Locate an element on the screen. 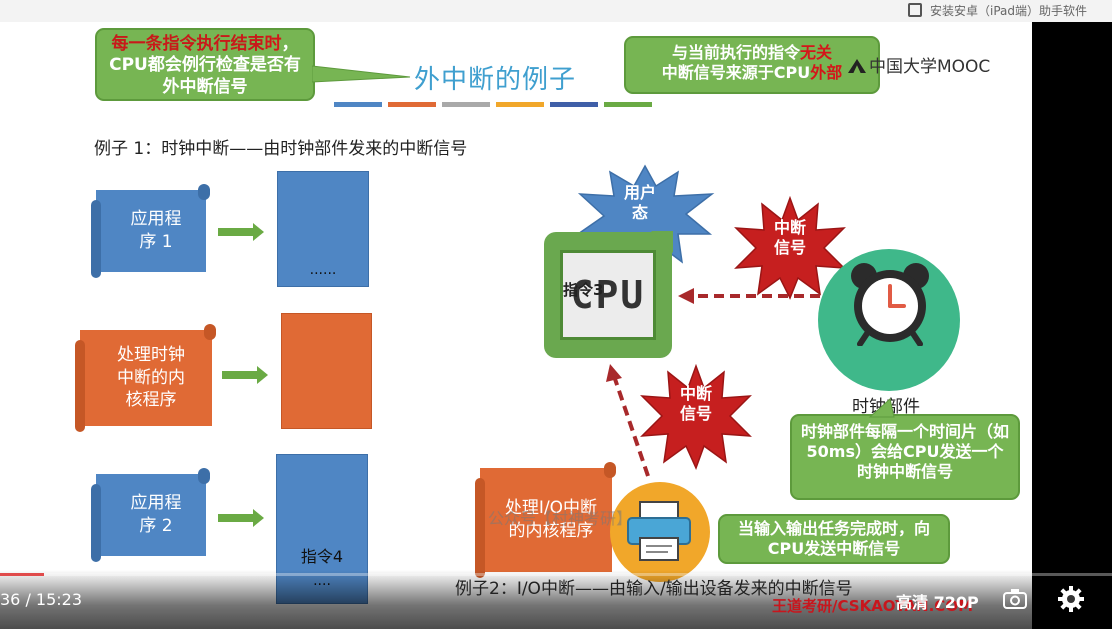 The height and width of the screenshot is (629, 1112). callout-left-red: 时 is located at coordinates (273, 44).